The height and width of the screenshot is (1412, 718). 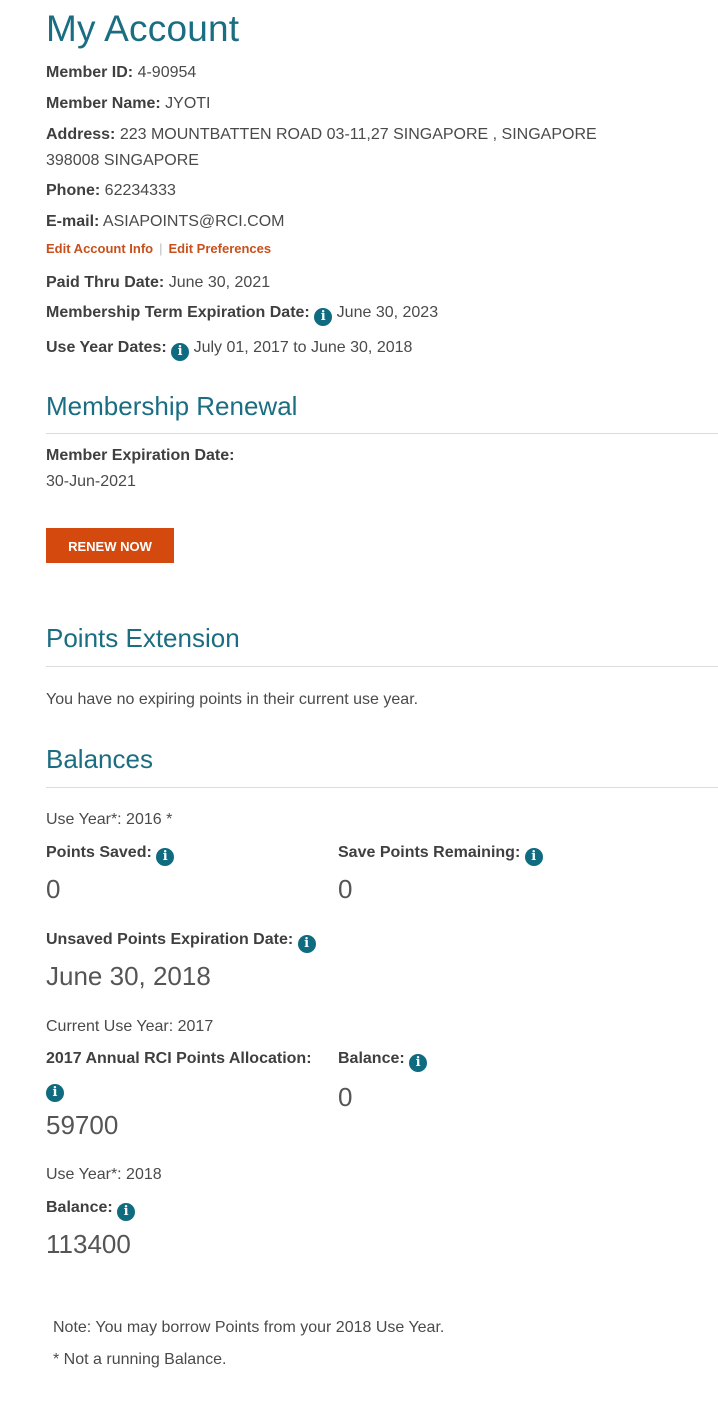 What do you see at coordinates (345, 889) in the screenshot?
I see `save-remaining-value: 0` at bounding box center [345, 889].